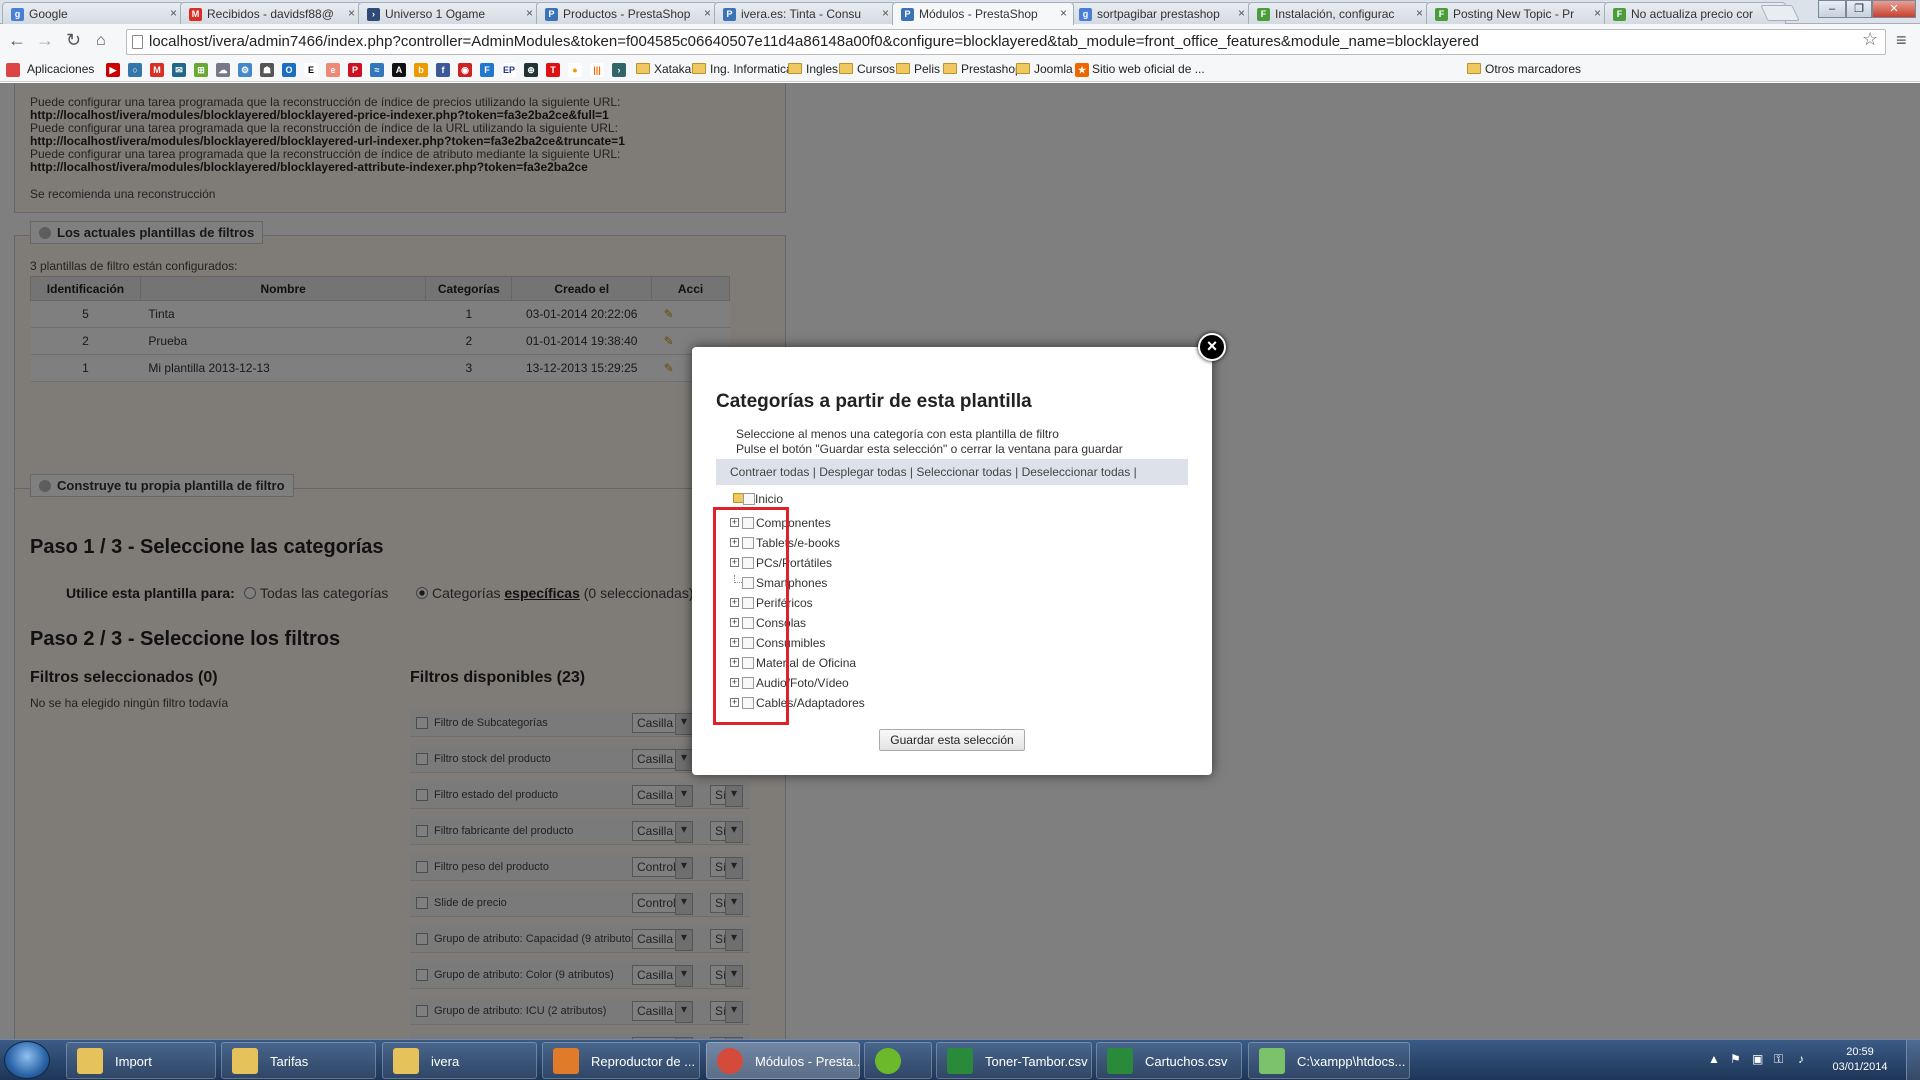  What do you see at coordinates (862, 472) in the screenshot?
I see `expand-all-link: Desplegar todas` at bounding box center [862, 472].